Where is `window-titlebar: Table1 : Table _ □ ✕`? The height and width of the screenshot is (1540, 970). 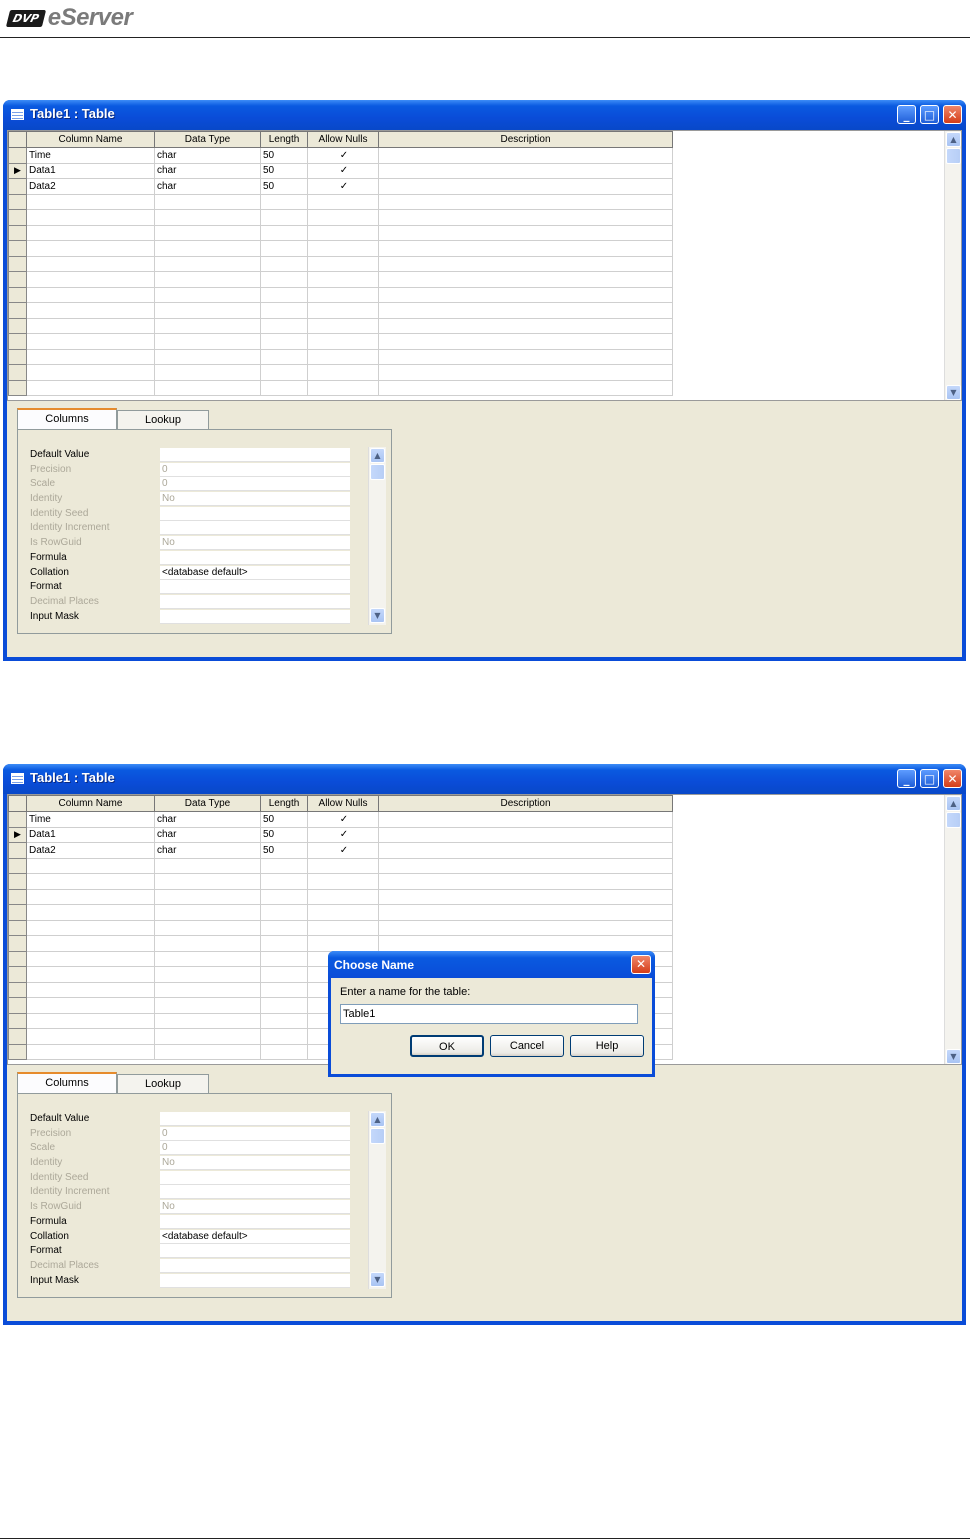
window-titlebar: Table1 : Table _ □ ✕ is located at coordinates (484, 115).